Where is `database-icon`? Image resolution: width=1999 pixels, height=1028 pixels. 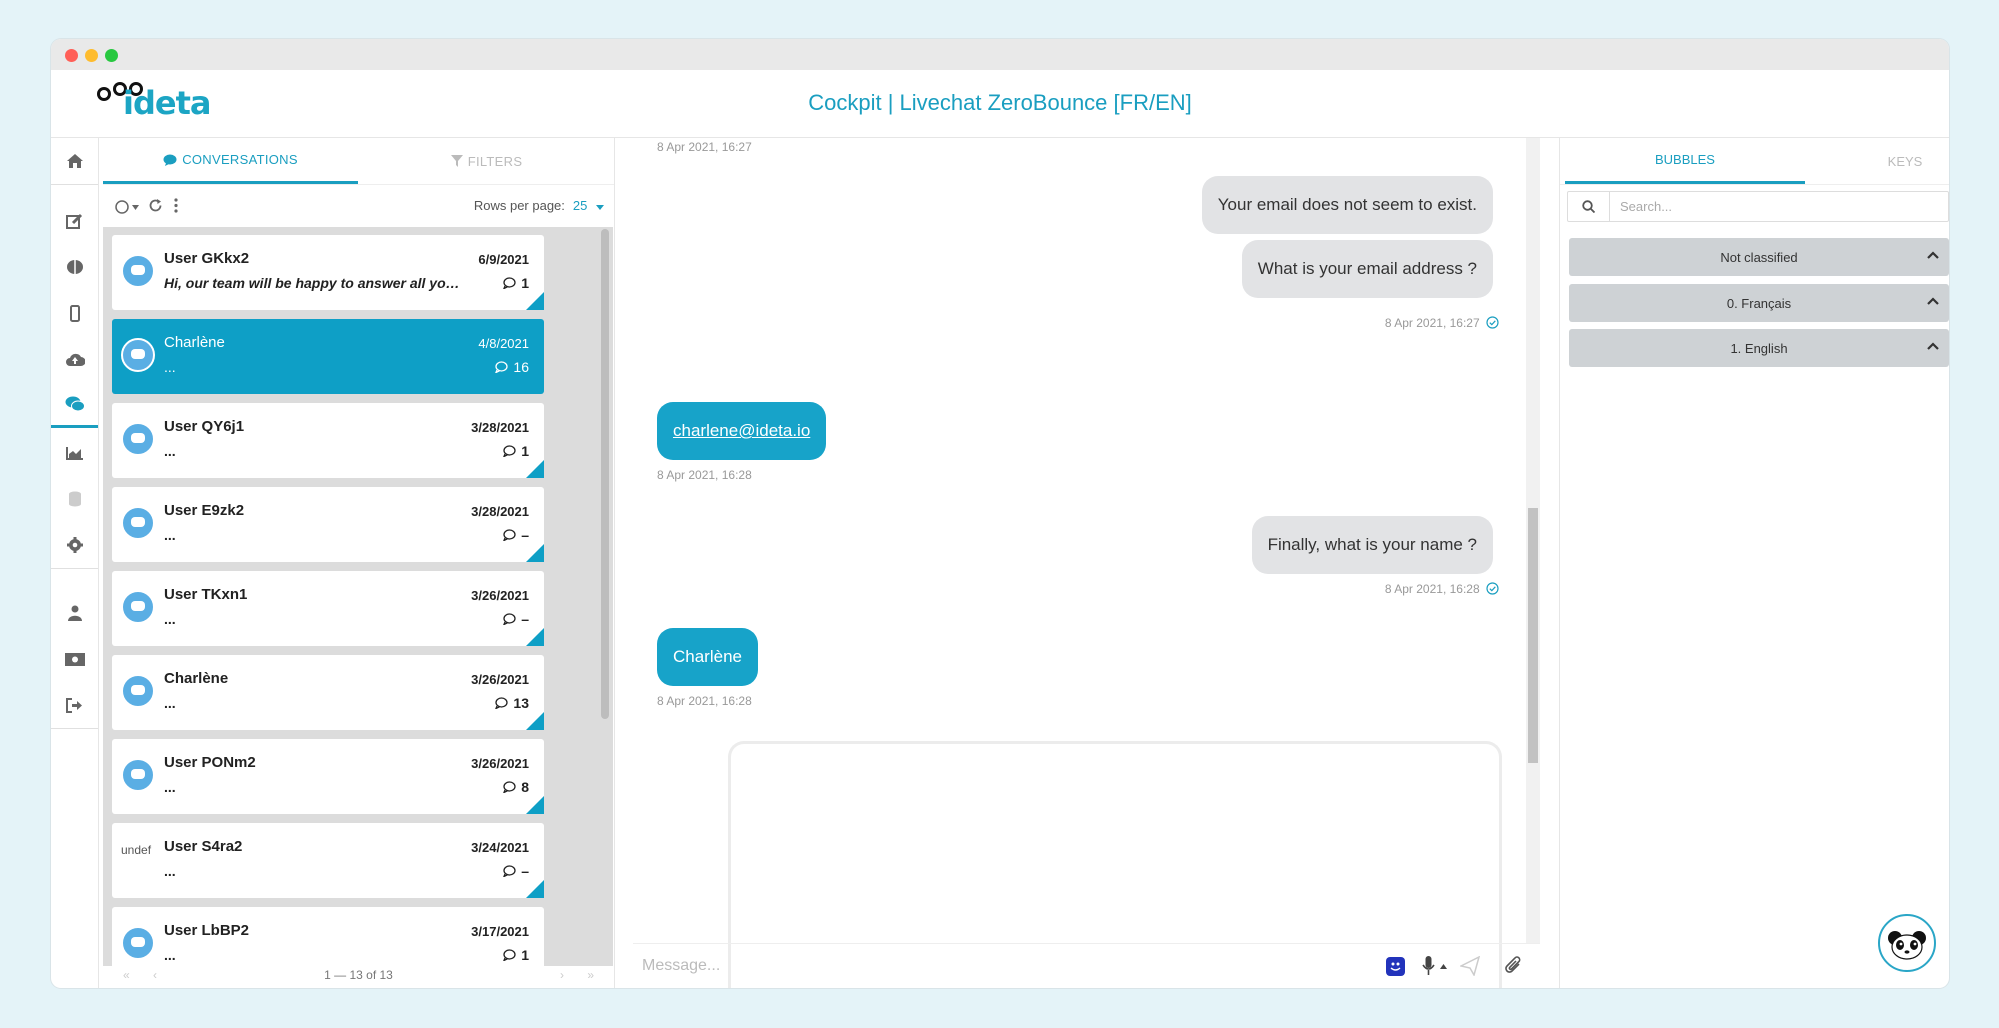 database-icon is located at coordinates (74, 499).